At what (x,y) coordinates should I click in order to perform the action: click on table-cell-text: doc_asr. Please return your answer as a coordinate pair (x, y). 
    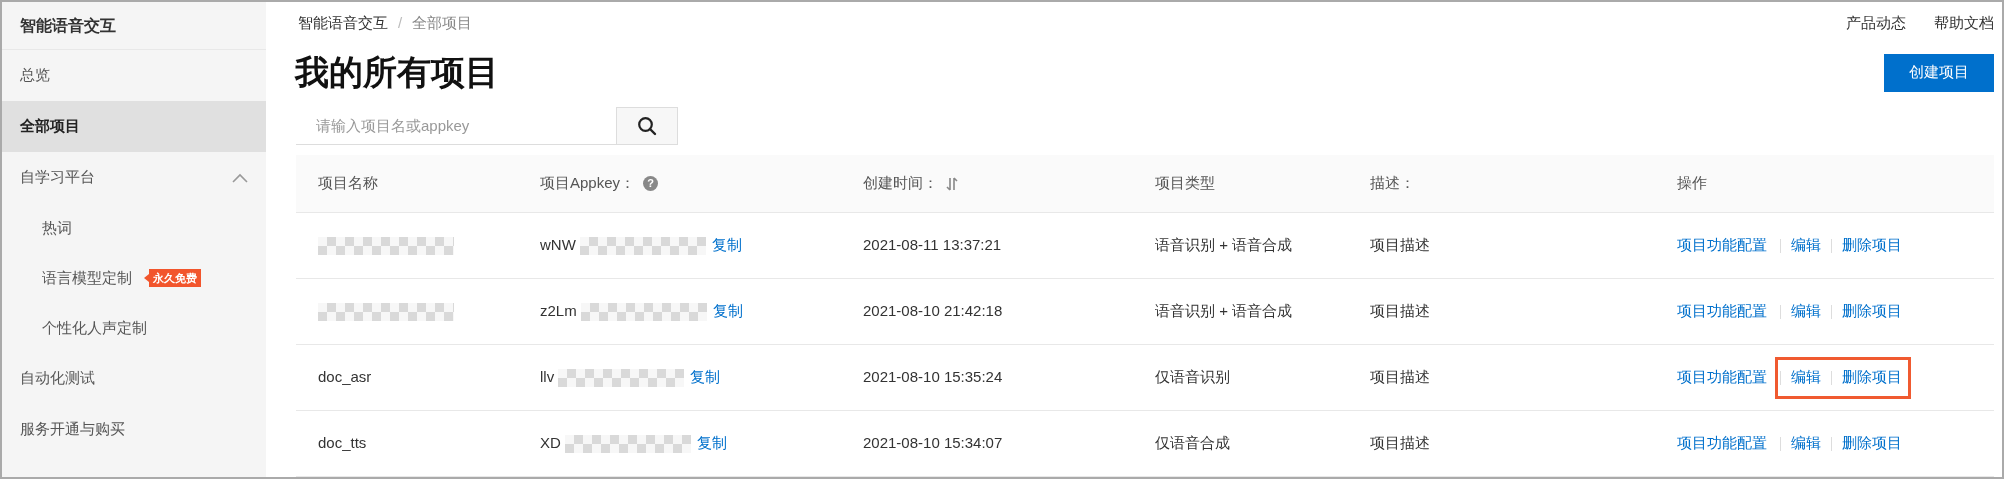
    Looking at the image, I should click on (345, 377).